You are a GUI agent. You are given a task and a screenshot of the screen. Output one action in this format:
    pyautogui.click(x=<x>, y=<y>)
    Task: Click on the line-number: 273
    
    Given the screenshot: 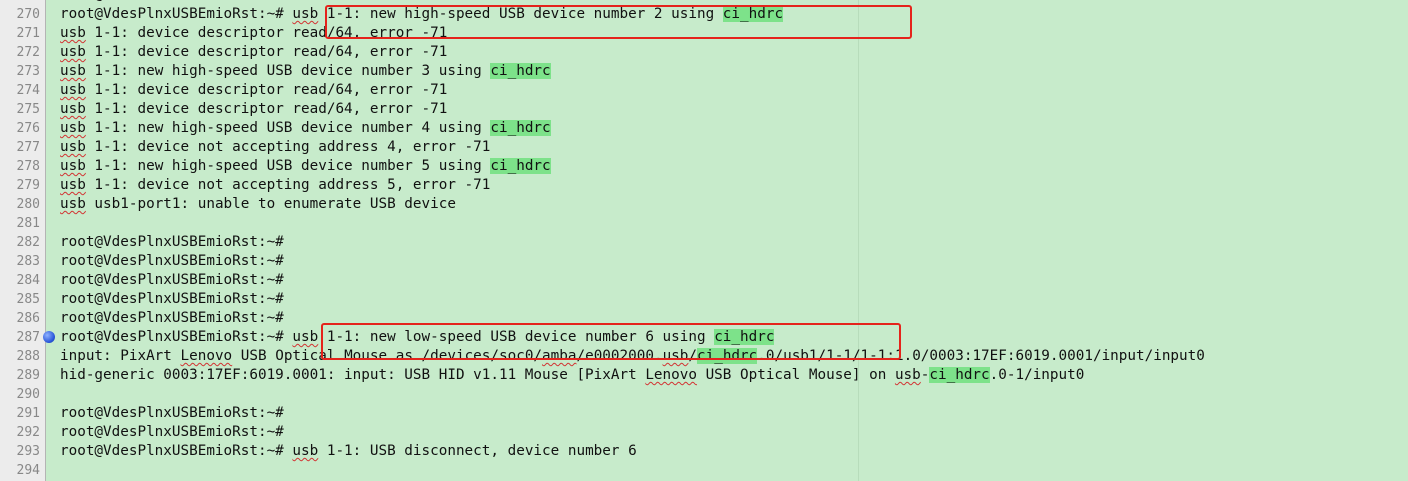 What is the action you would take?
    pyautogui.click(x=28, y=71)
    